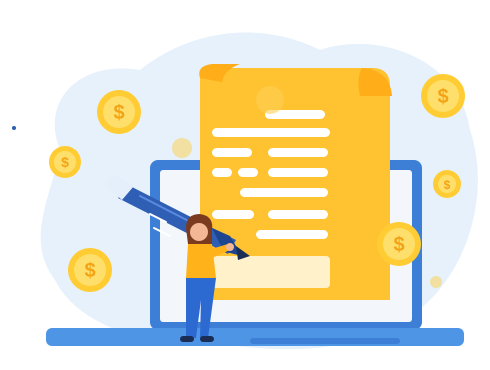 This screenshot has height=370, width=490. I want to click on laptop-base-shadow, so click(325, 341).